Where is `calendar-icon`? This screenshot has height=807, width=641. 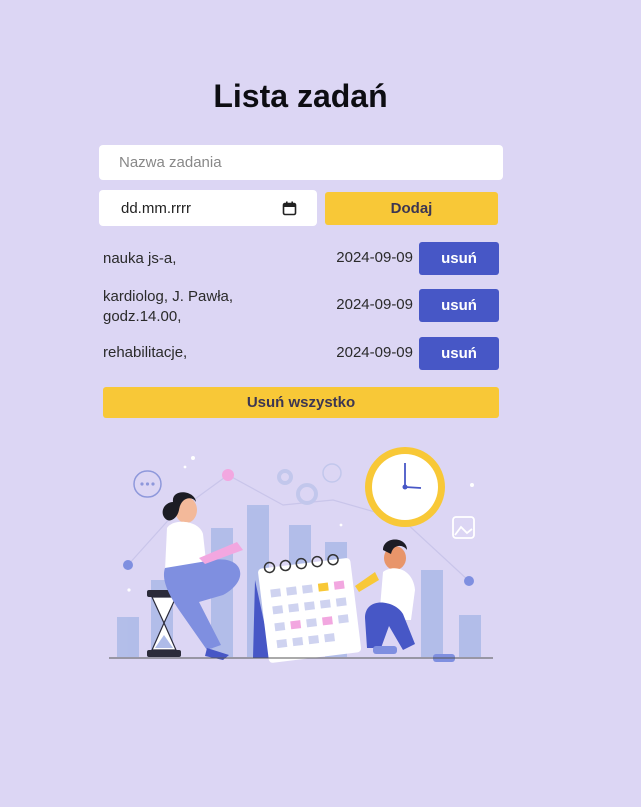 calendar-icon is located at coordinates (289, 208).